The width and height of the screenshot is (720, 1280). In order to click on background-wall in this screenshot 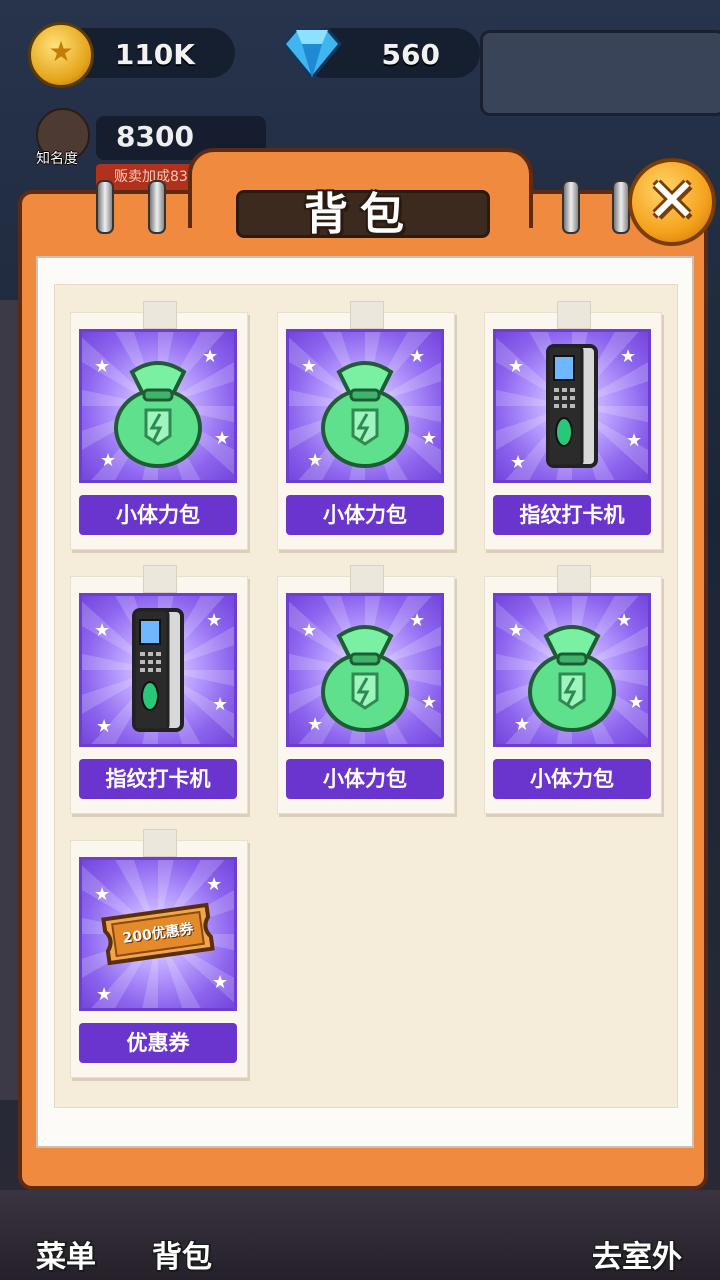, I will do `click(10, 700)`.